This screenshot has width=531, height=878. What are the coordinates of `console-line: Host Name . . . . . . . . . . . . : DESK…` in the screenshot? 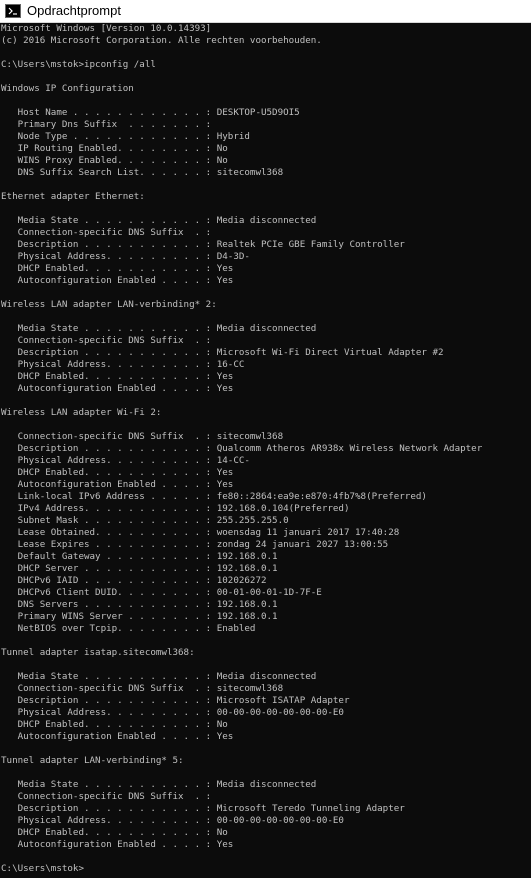 It's located at (150, 112).